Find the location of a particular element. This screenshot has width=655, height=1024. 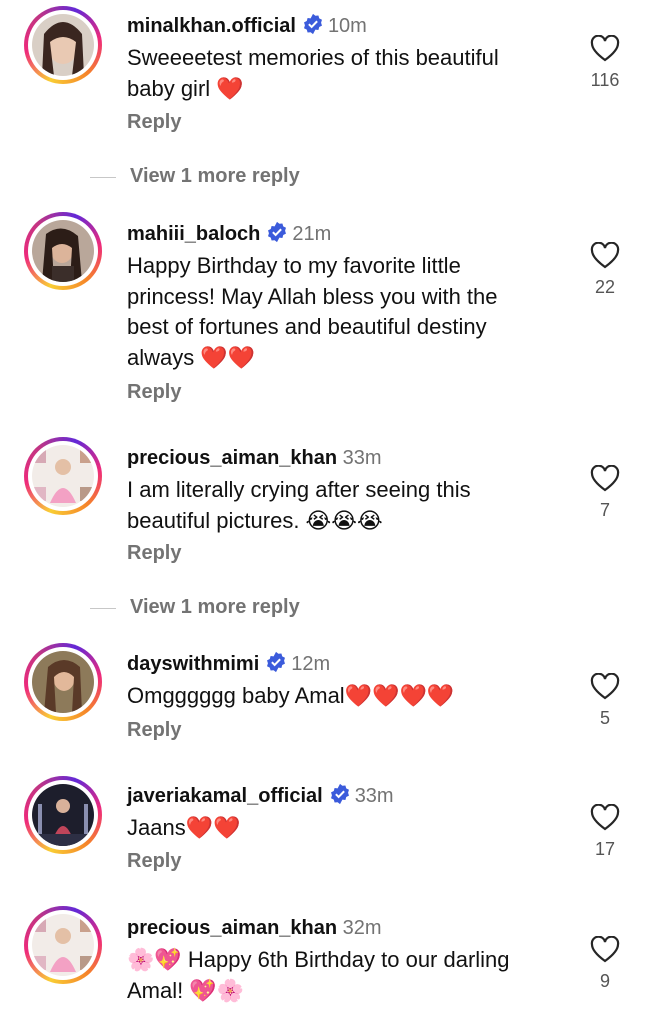

comment-header: javeriakamal_official 33m is located at coordinates (260, 797).